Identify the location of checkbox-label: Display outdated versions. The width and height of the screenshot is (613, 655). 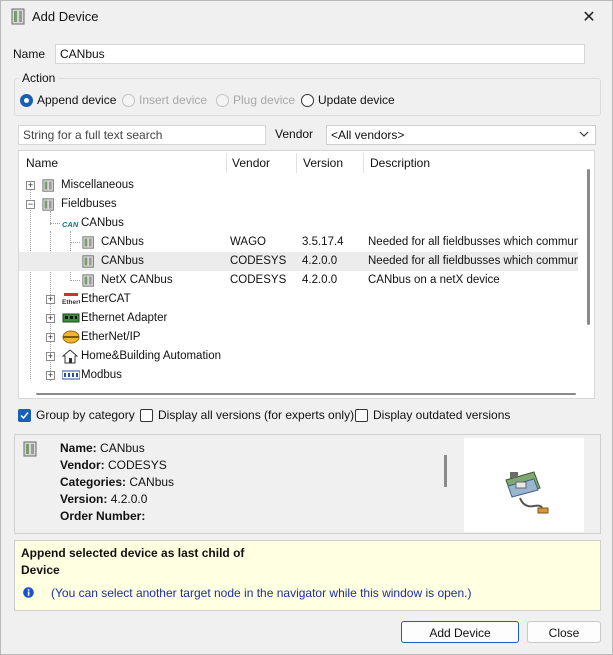
(442, 415).